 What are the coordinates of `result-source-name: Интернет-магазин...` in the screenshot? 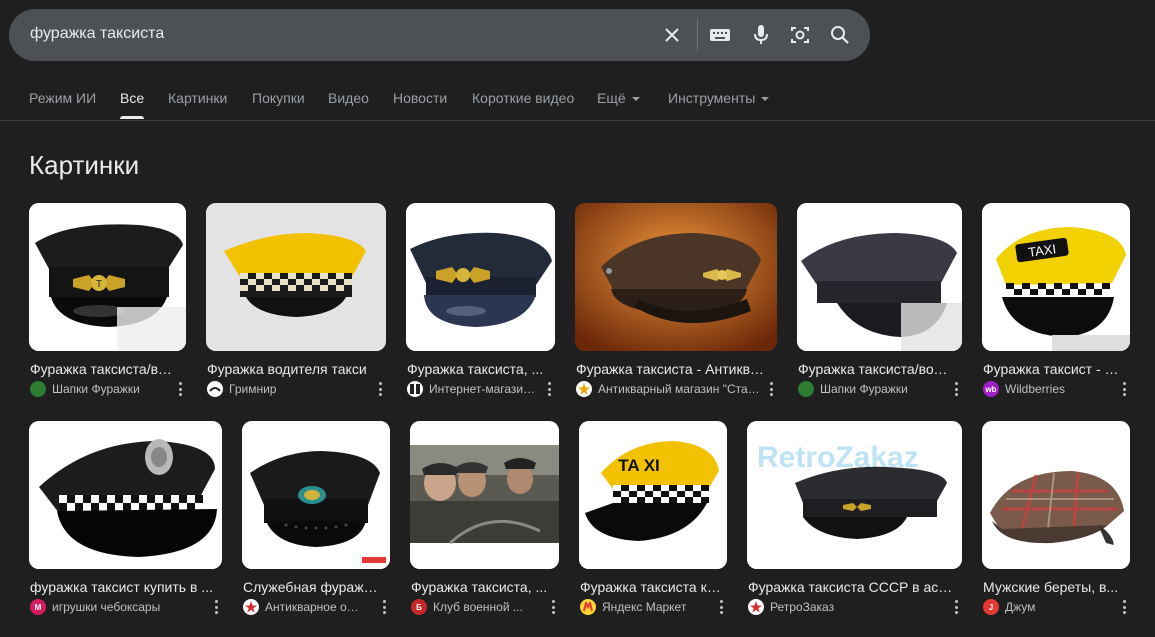 It's located at (484, 389).